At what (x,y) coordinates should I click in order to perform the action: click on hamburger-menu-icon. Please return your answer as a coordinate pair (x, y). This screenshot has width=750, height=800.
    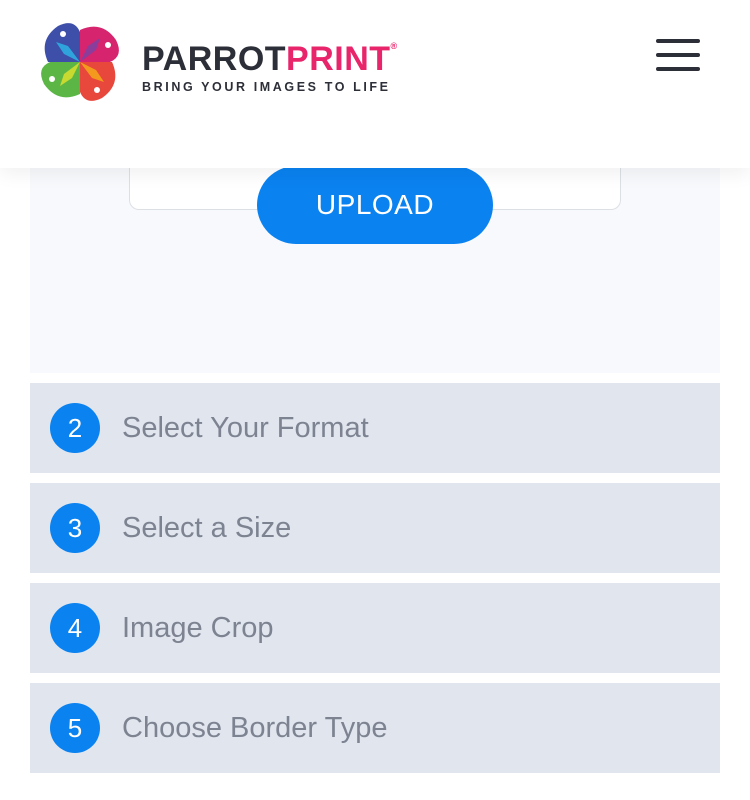
    Looking at the image, I should click on (678, 55).